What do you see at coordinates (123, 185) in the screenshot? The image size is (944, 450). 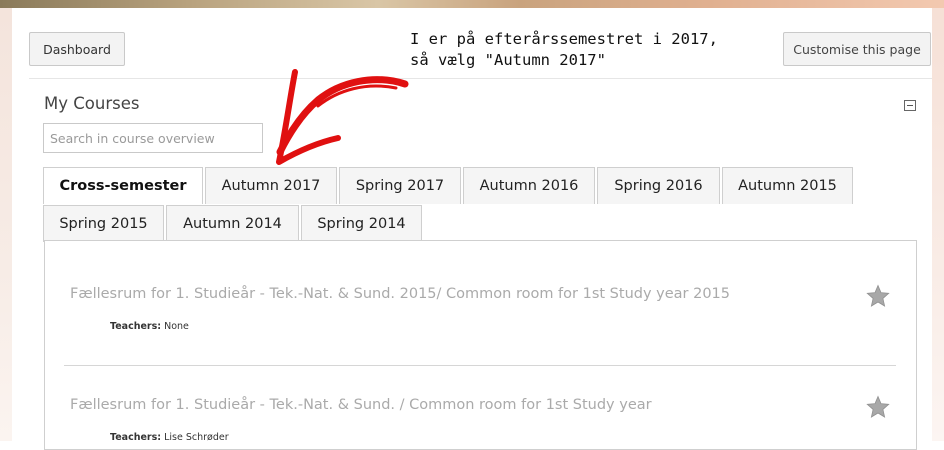 I see `tab-cross-semester: Cross-semester` at bounding box center [123, 185].